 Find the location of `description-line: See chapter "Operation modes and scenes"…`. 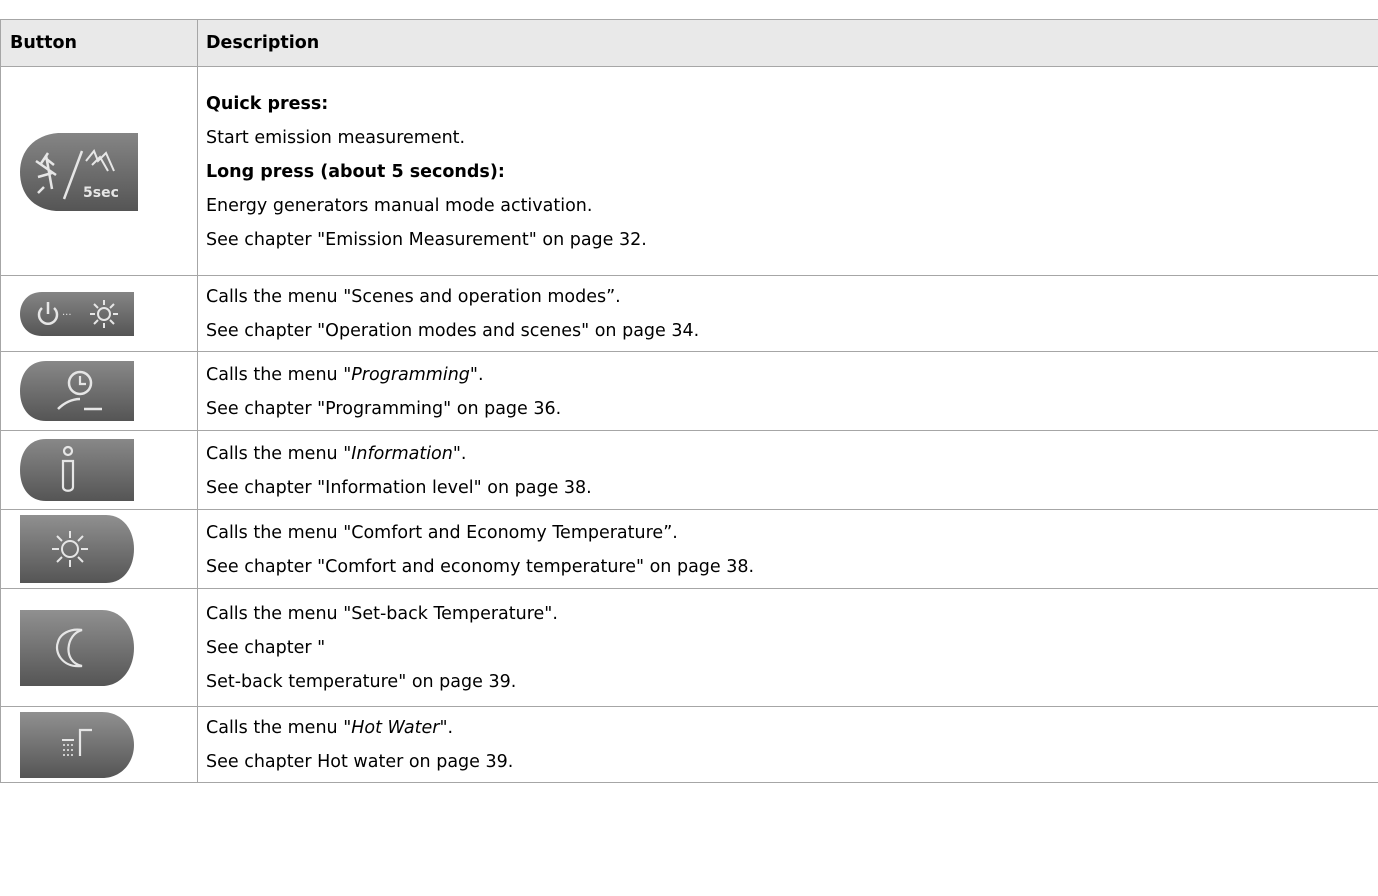

description-line: See chapter "Operation modes and scenes"… is located at coordinates (453, 331).